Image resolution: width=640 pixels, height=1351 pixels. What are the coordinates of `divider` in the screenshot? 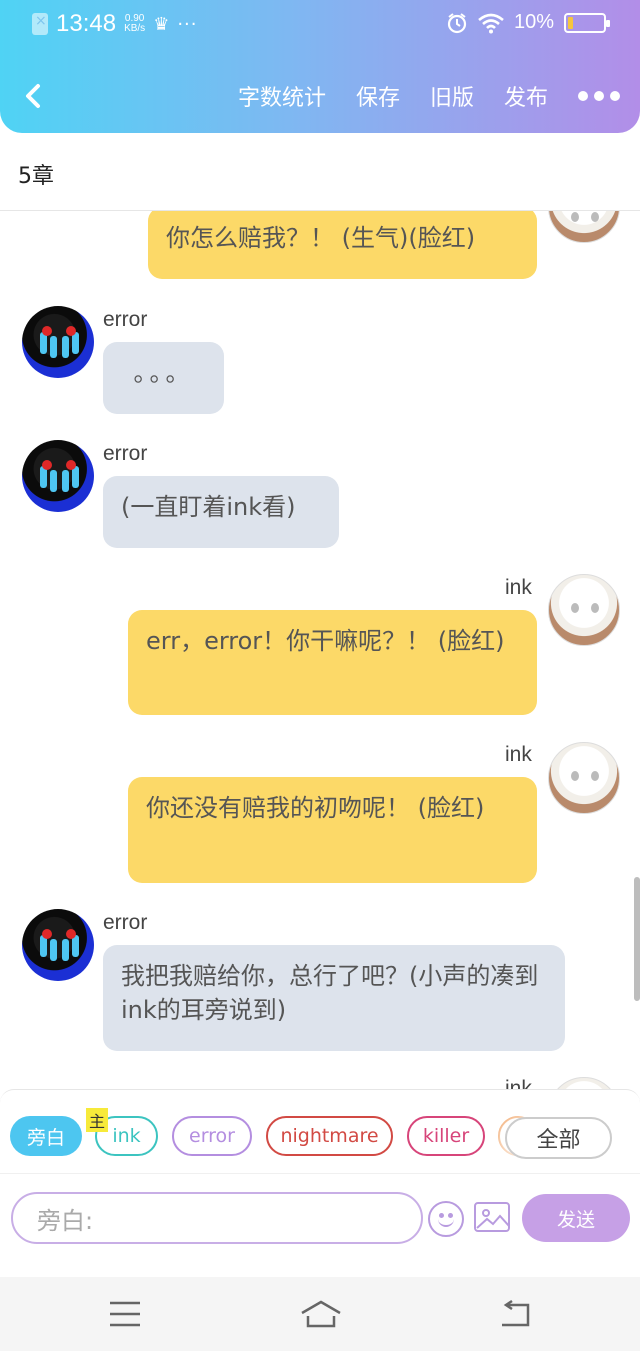 It's located at (320, 1173).